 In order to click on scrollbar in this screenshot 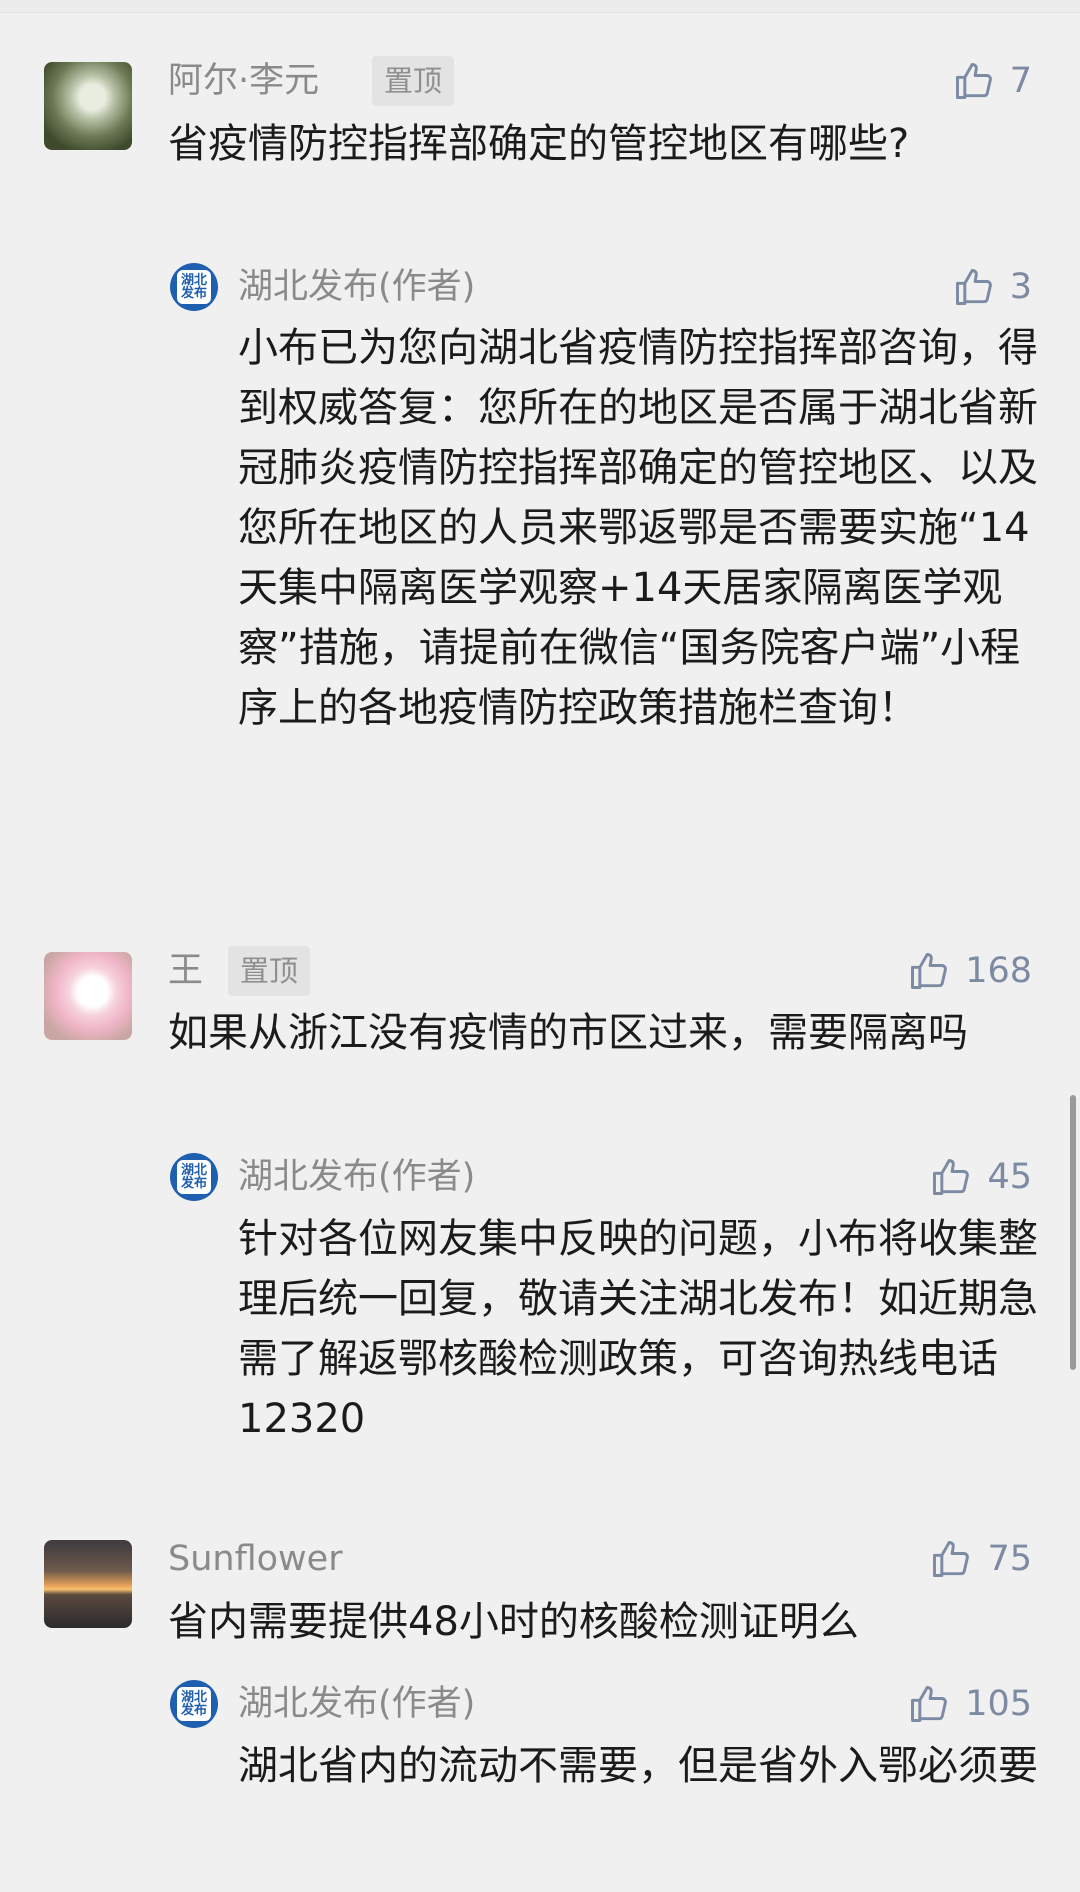, I will do `click(1073, 1232)`.